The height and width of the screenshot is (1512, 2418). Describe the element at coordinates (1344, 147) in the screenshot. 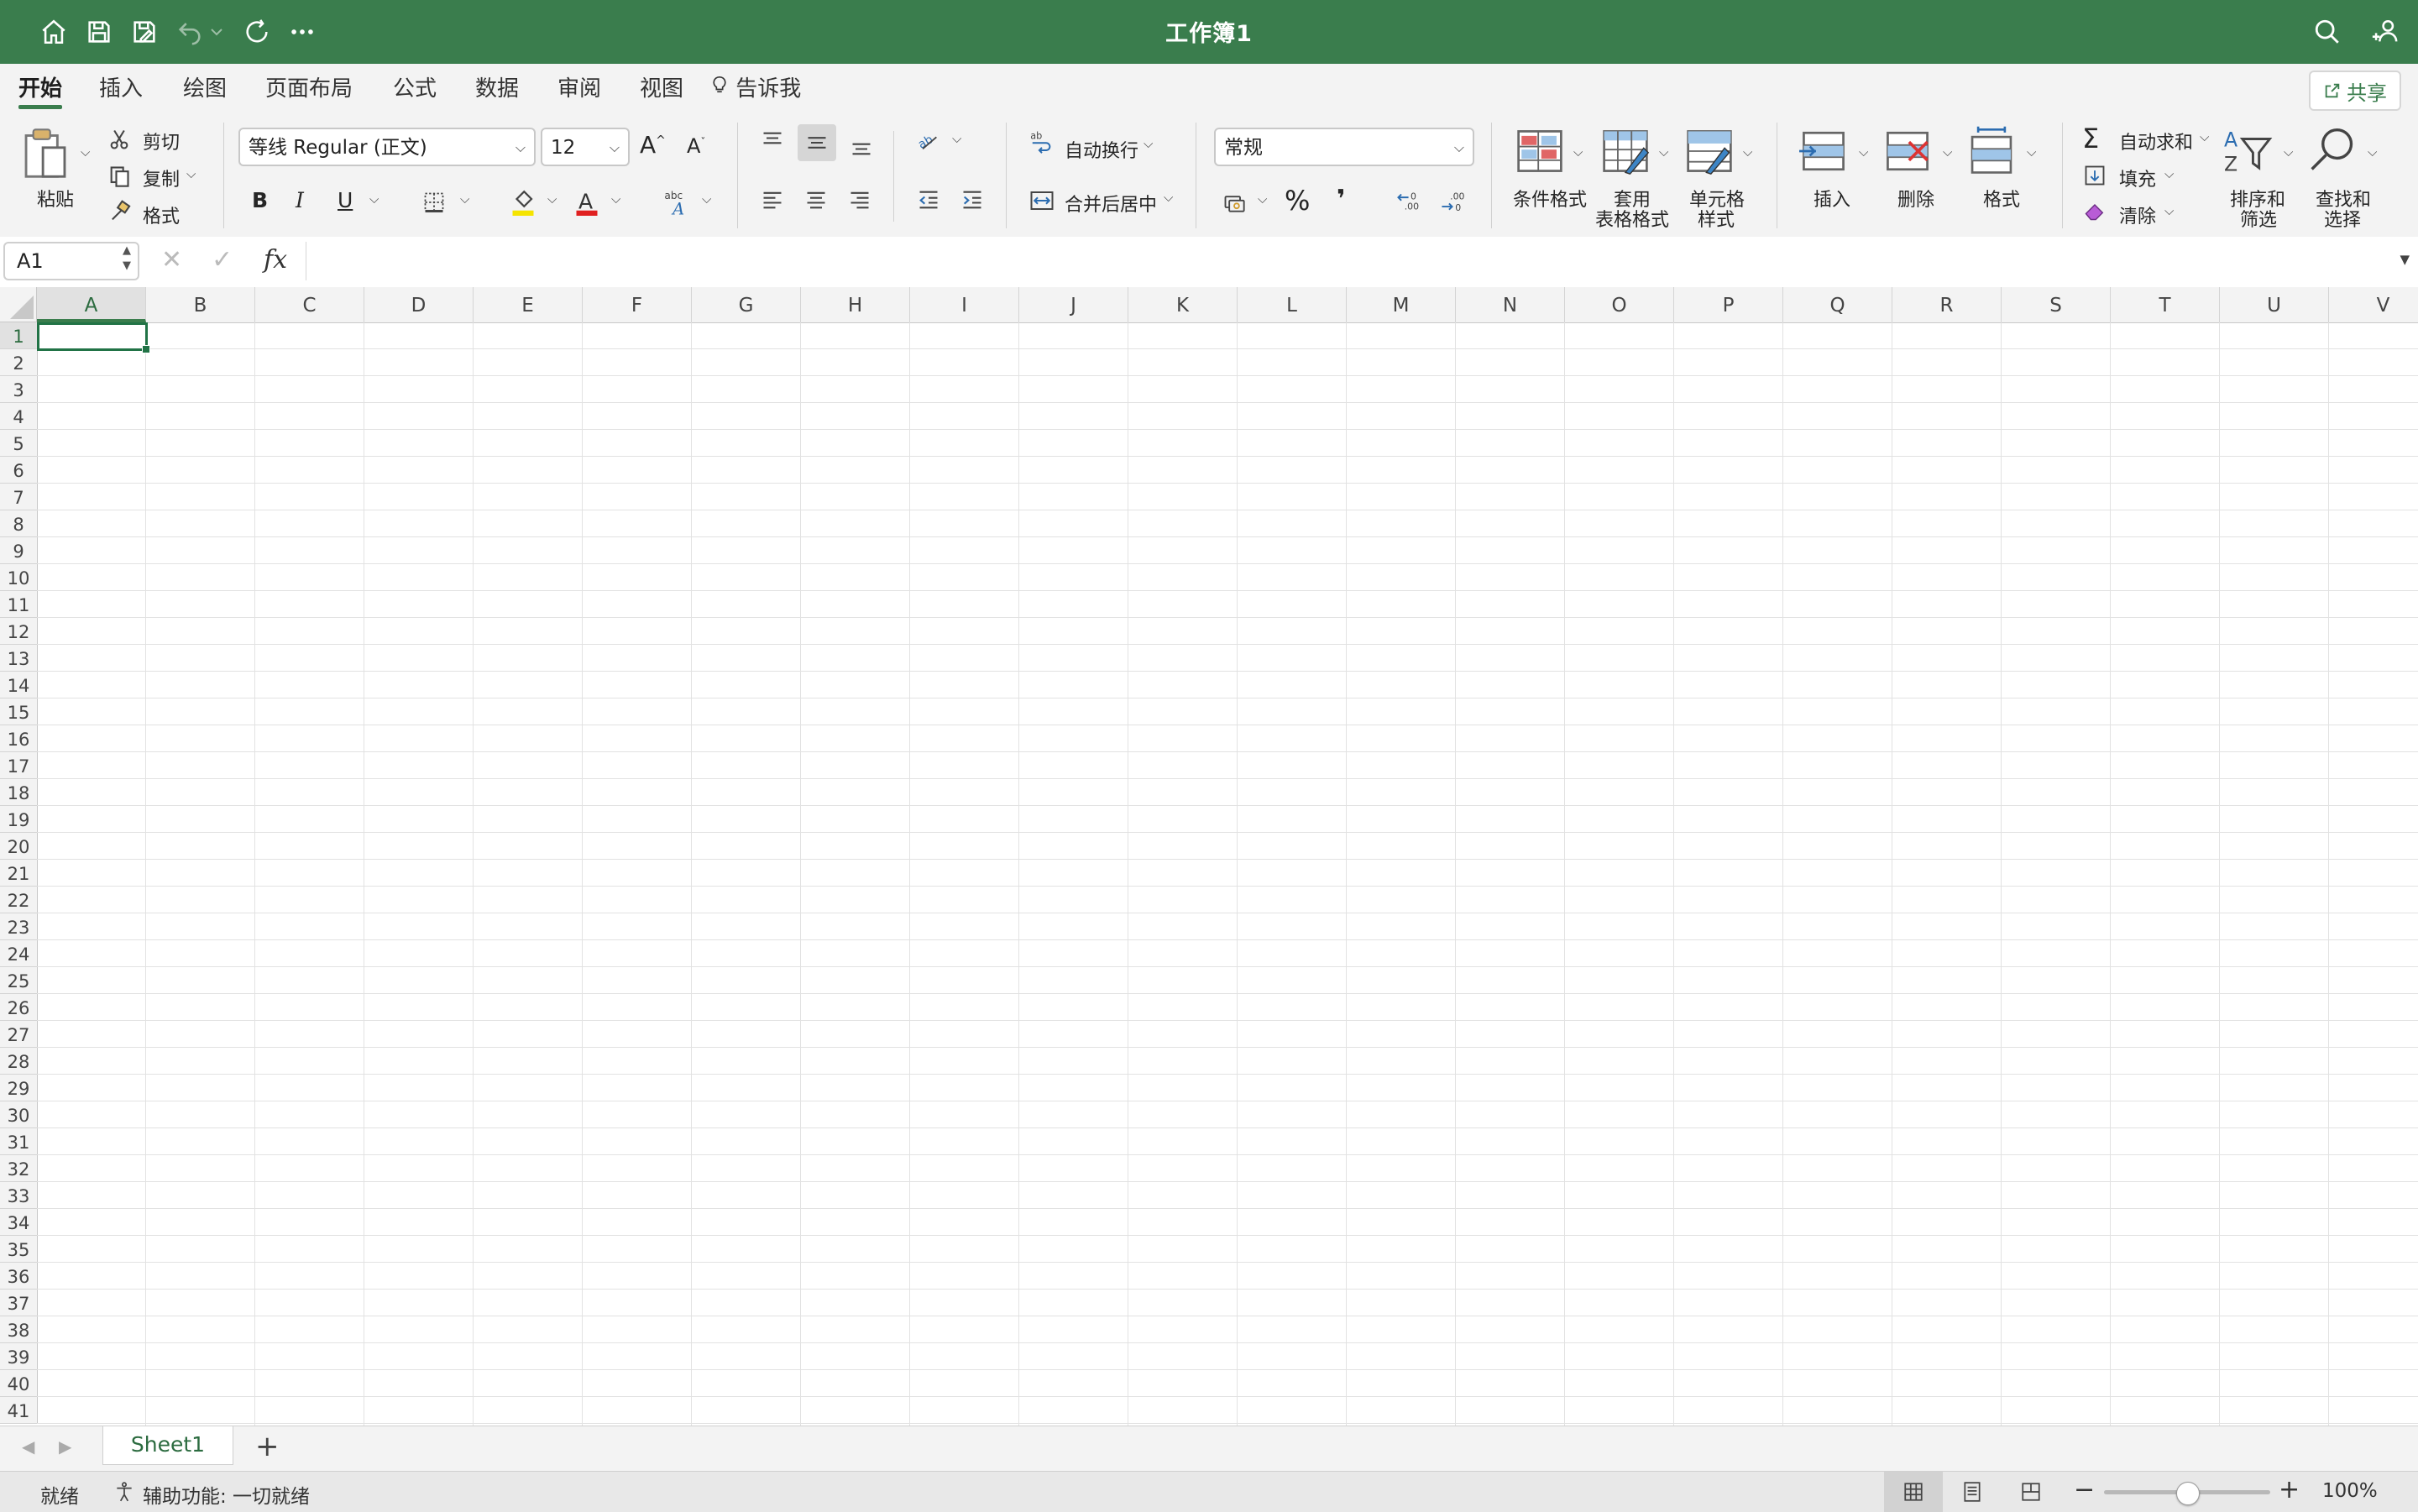

I see `number-format-select: 常规 ⌵` at that location.